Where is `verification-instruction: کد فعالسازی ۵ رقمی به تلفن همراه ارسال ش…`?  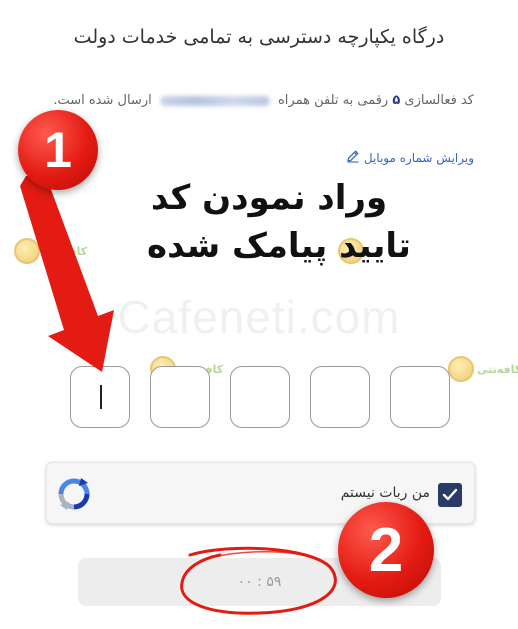 verification-instruction: کد فعالسازی ۵ رقمی به تلفن همراه ارسال ش… is located at coordinates (257, 100).